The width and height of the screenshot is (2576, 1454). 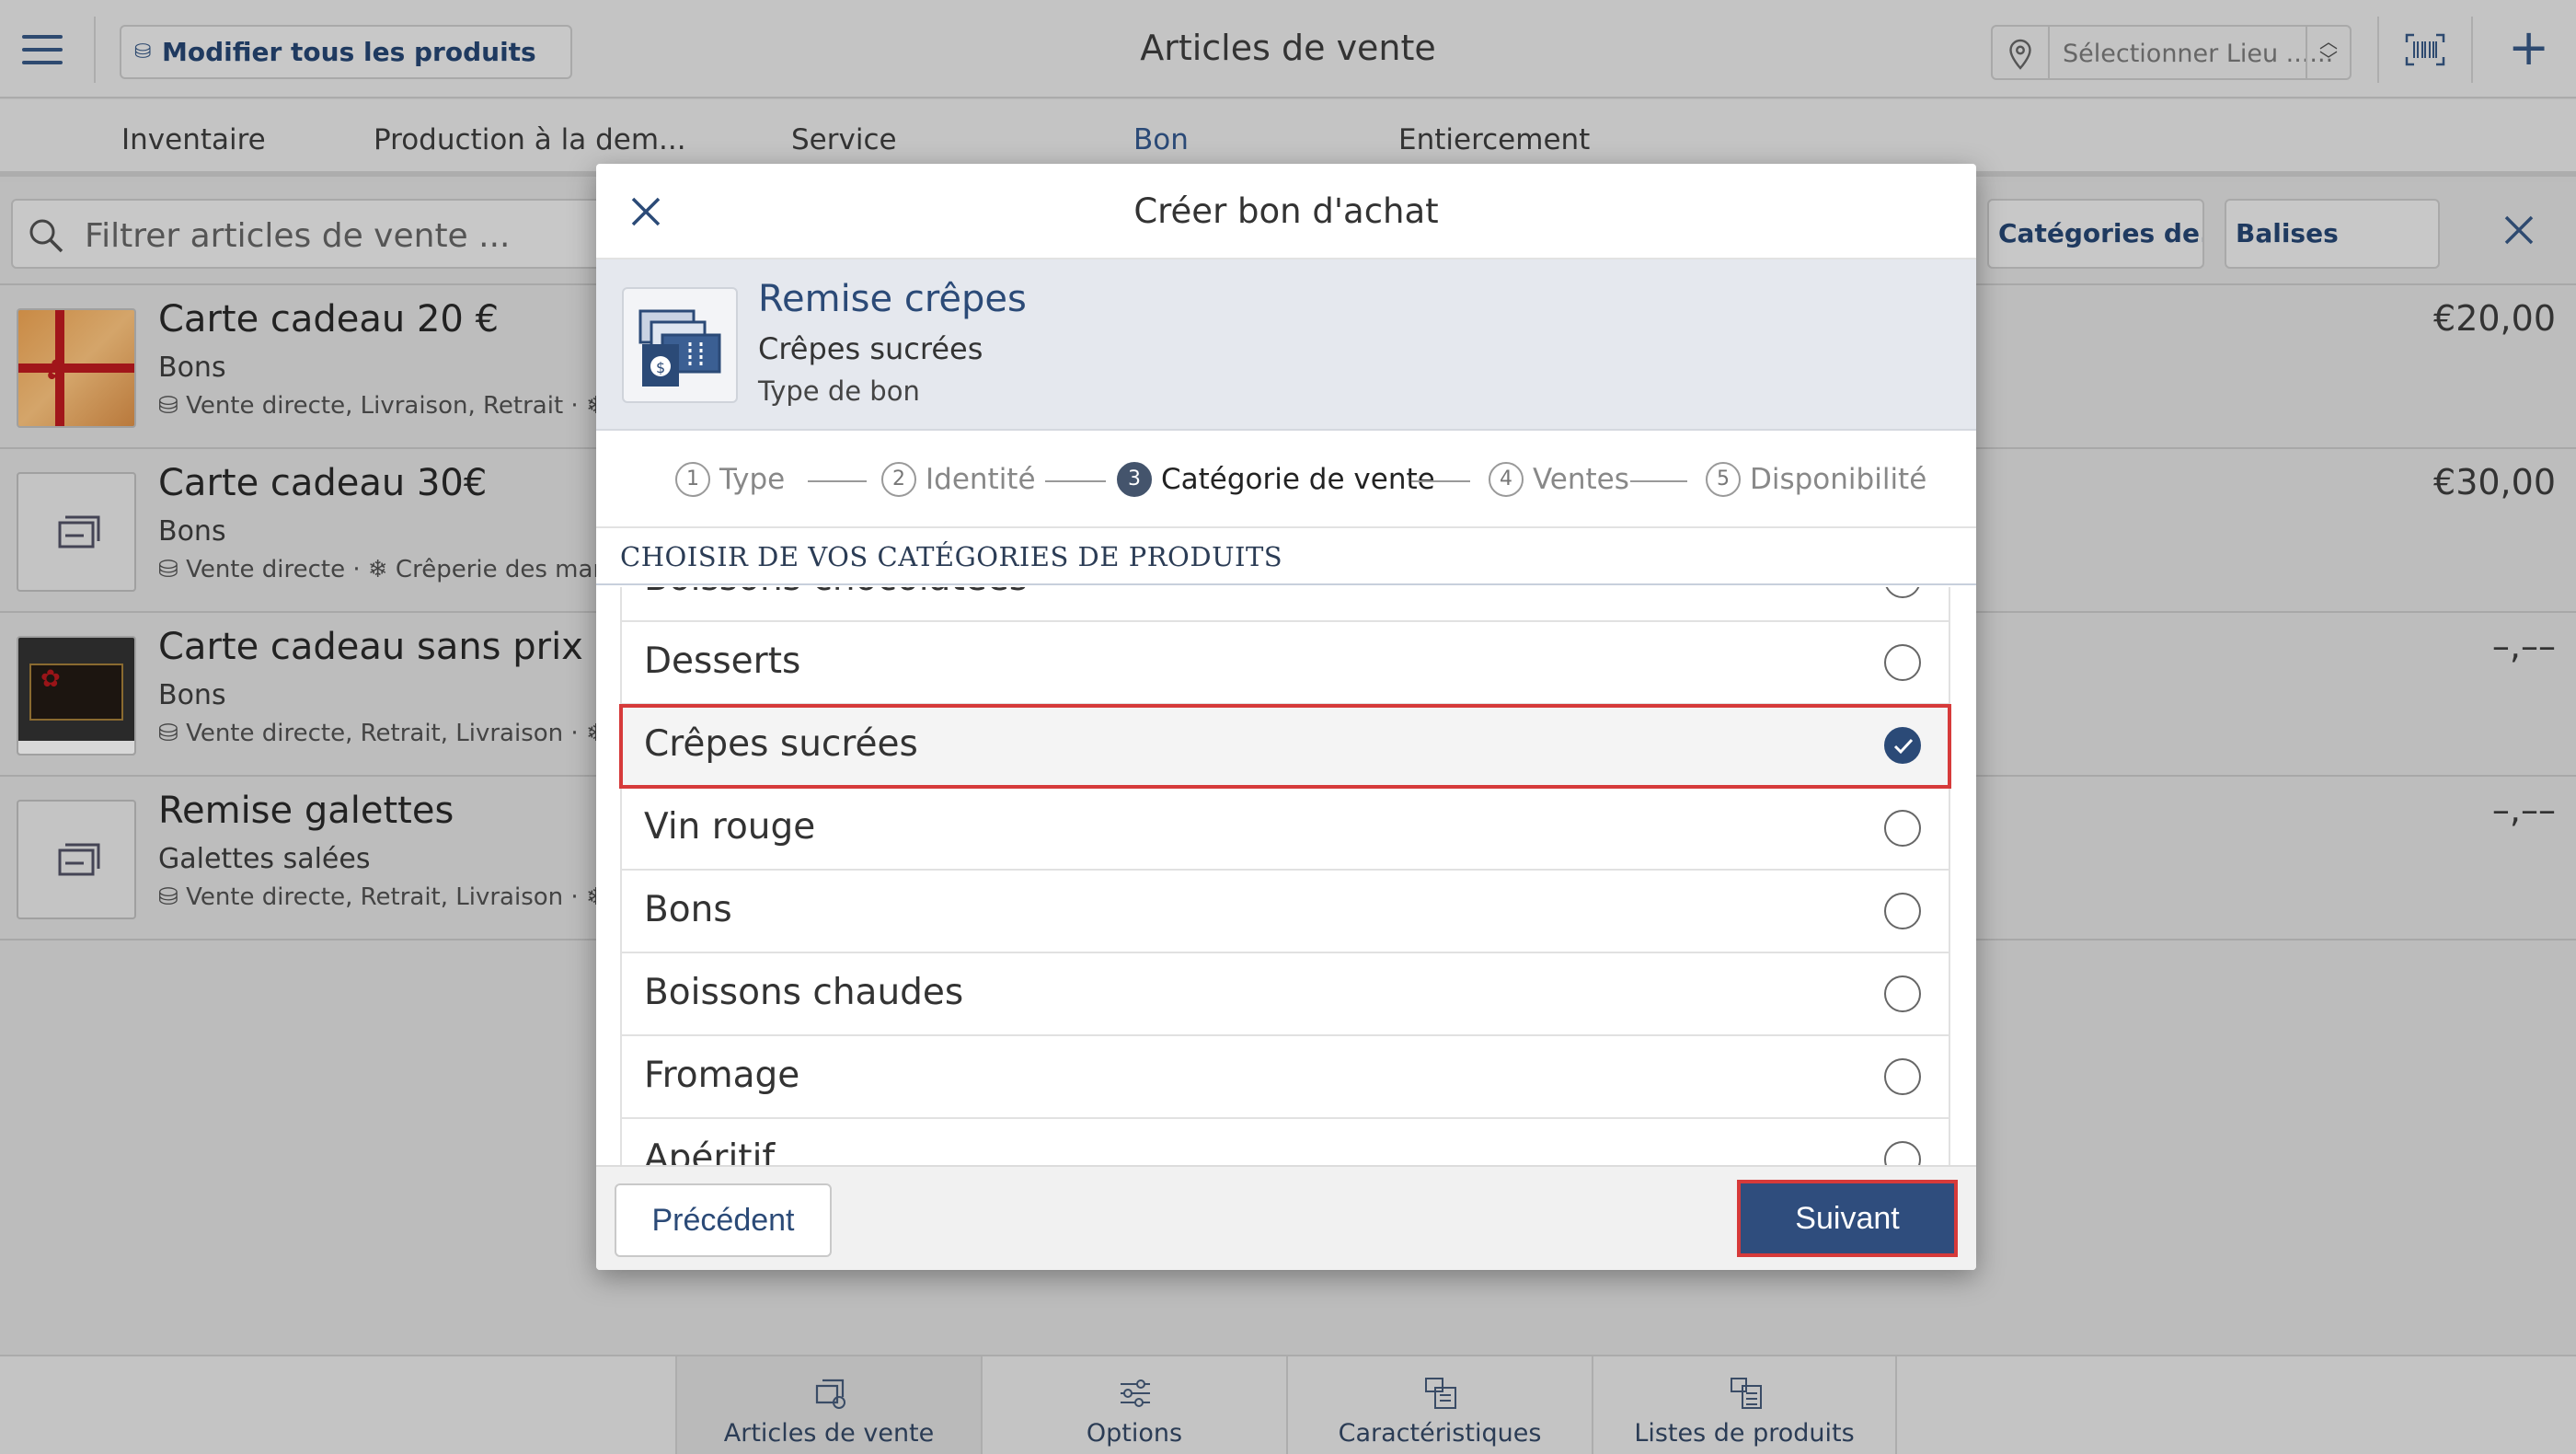 I want to click on nav-sales-items: Articles de vente, so click(x=828, y=1405).